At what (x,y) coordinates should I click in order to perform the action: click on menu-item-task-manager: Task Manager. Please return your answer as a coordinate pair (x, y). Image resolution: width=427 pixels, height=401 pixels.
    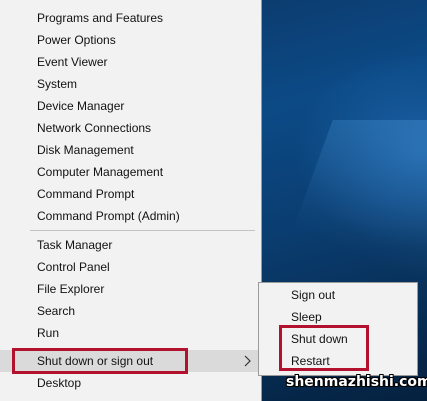
    Looking at the image, I should click on (130, 245).